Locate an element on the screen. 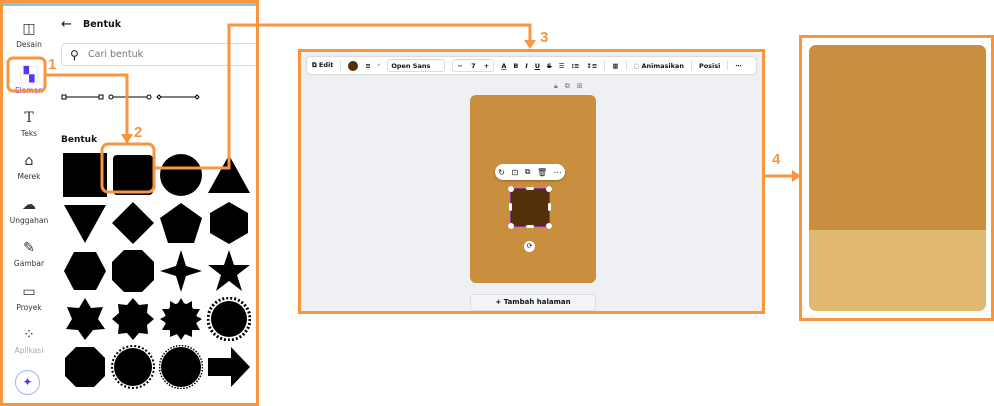 This screenshot has width=994, height=406. highlight-rounded-square is located at coordinates (128, 168).